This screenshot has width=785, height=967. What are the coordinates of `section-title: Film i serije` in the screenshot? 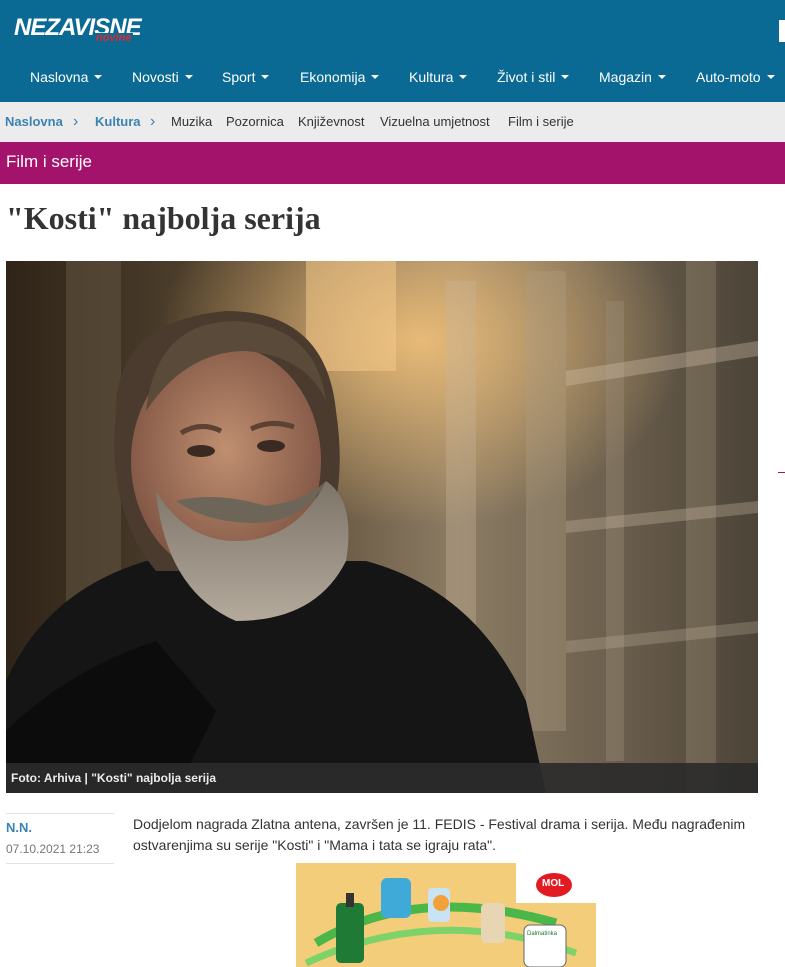 It's located at (49, 162).